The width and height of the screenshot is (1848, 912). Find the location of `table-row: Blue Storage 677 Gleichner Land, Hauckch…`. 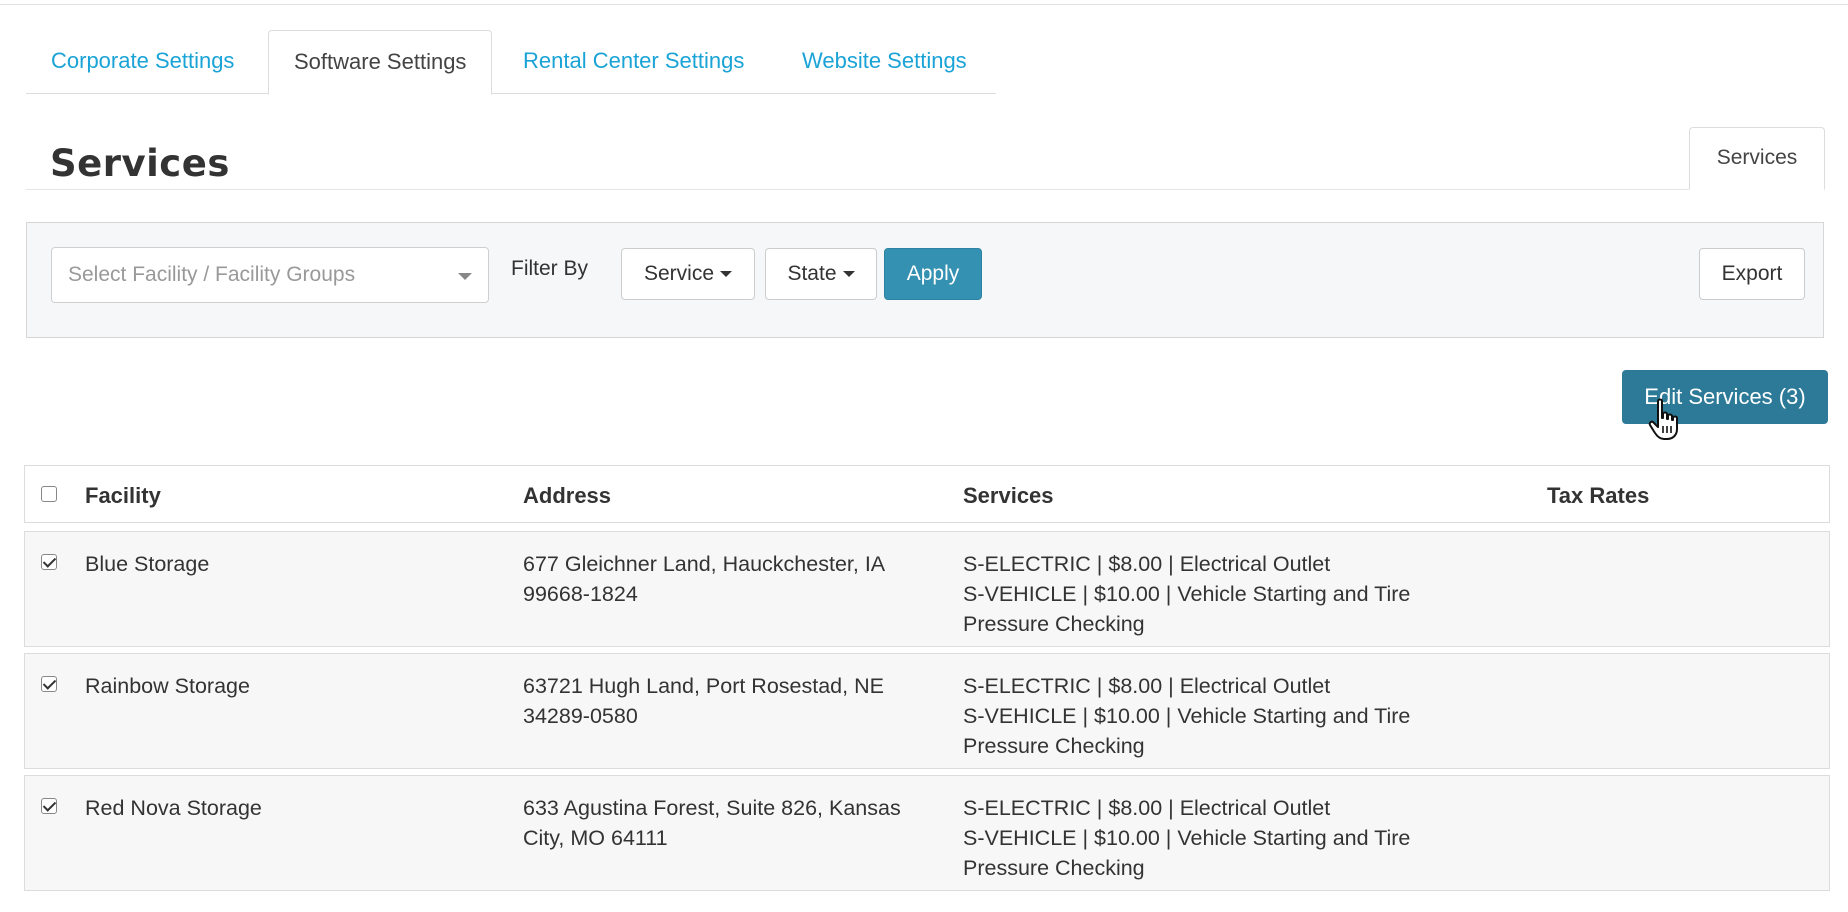

table-row: Blue Storage 677 Gleichner Land, Hauckch… is located at coordinates (927, 589).